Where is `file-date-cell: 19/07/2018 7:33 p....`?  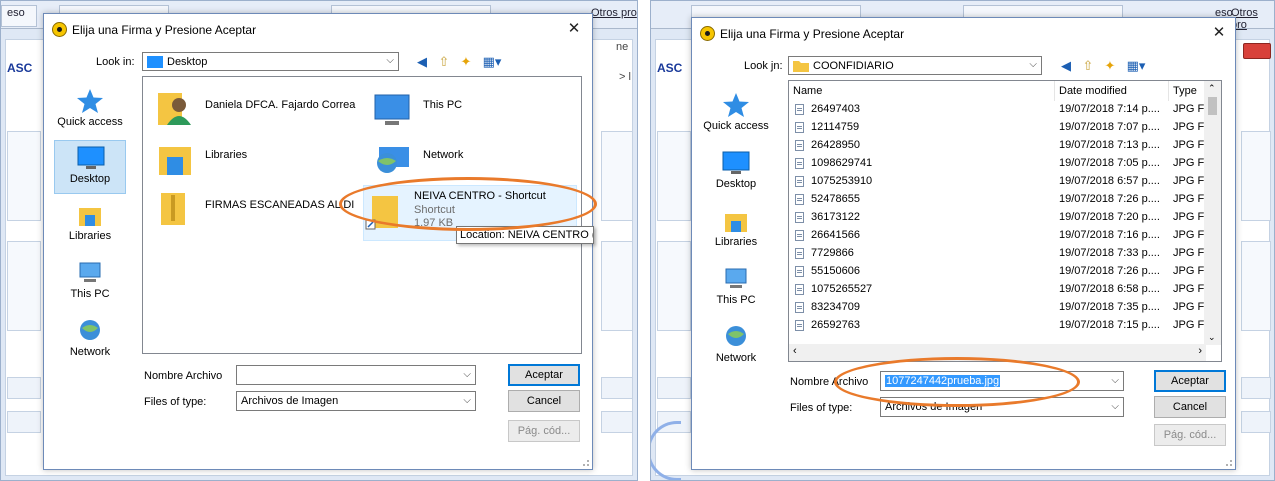
file-date-cell: 19/07/2018 7:33 p.... is located at coordinates (1109, 253).